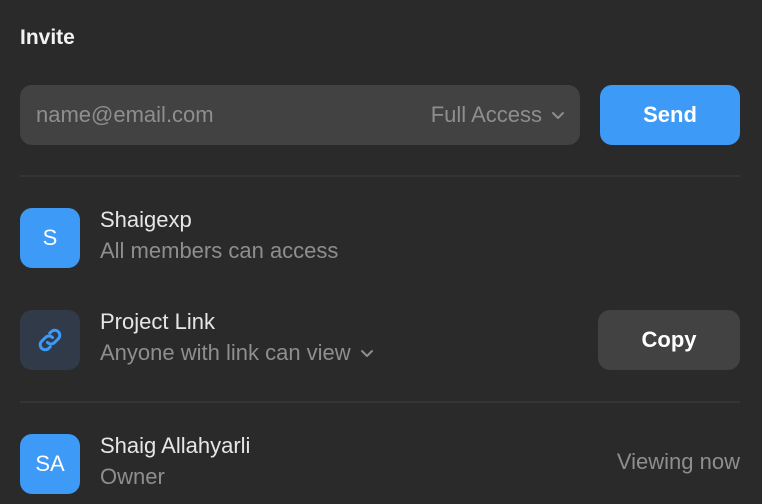 The height and width of the screenshot is (504, 762). What do you see at coordinates (669, 340) in the screenshot?
I see `copy-link-button: Copy` at bounding box center [669, 340].